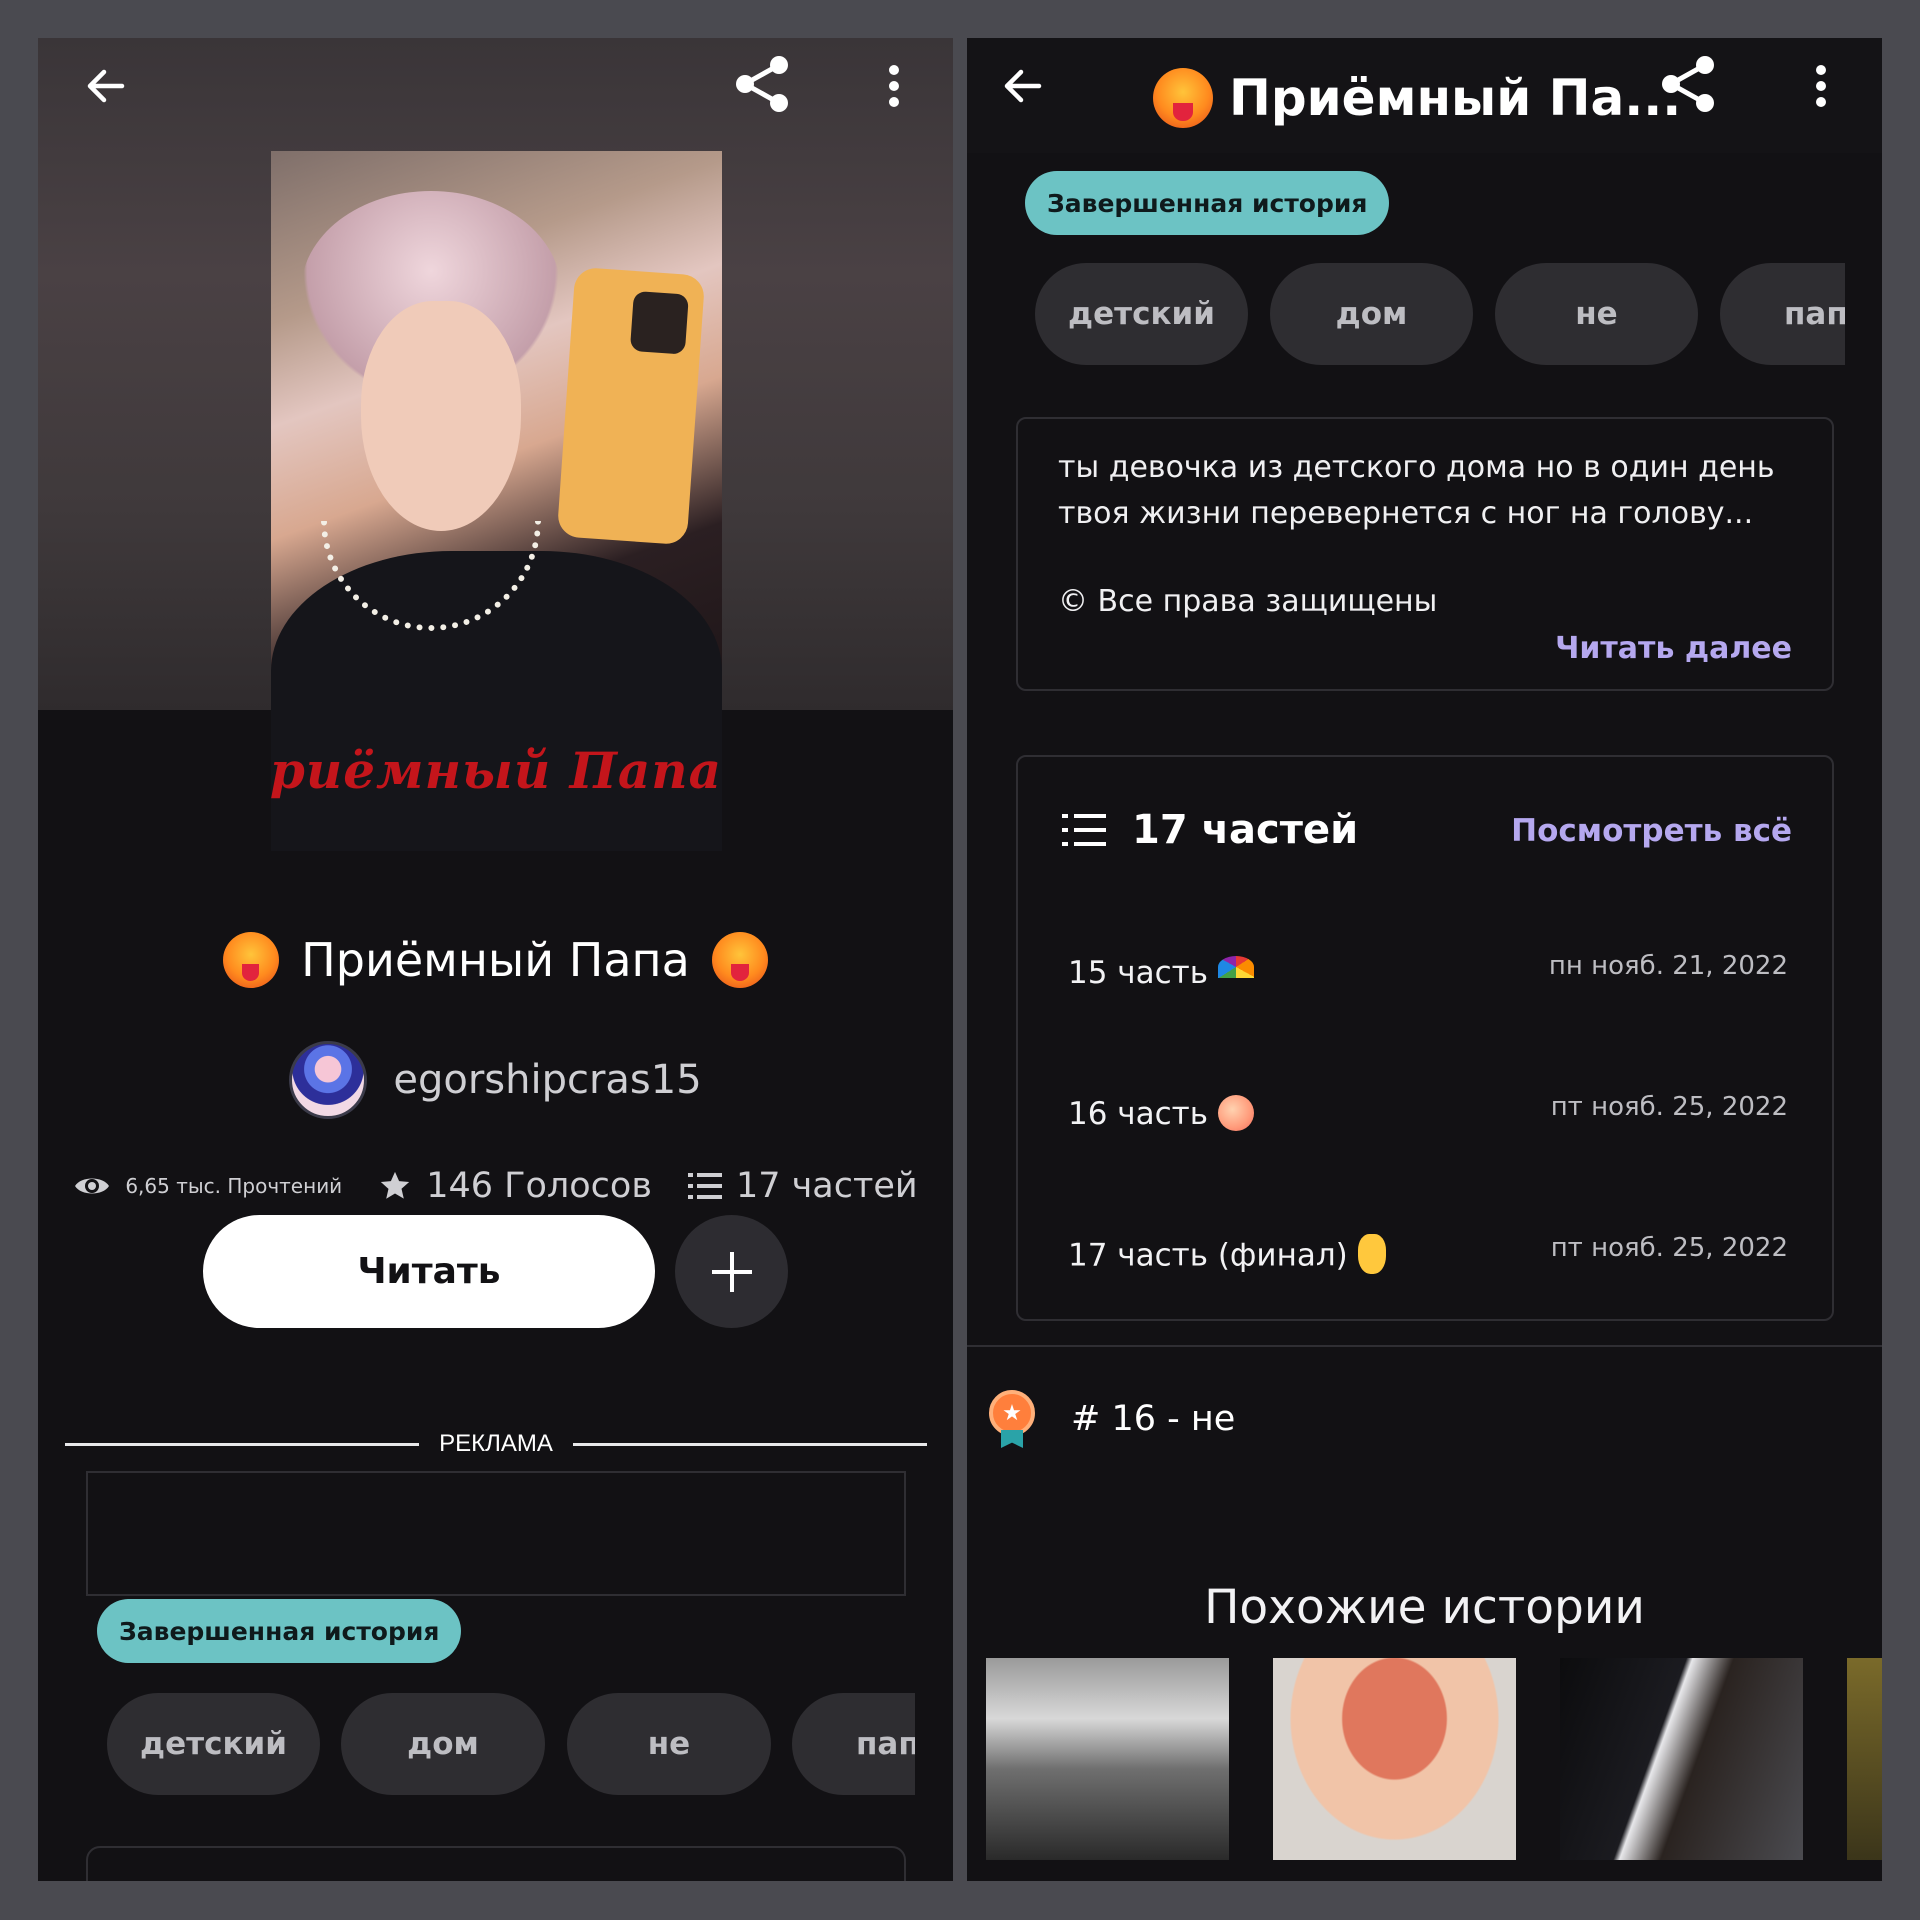 This screenshot has width=1920, height=1920. I want to click on reads-count: 6,65 тыс. Прочтений, so click(234, 1186).